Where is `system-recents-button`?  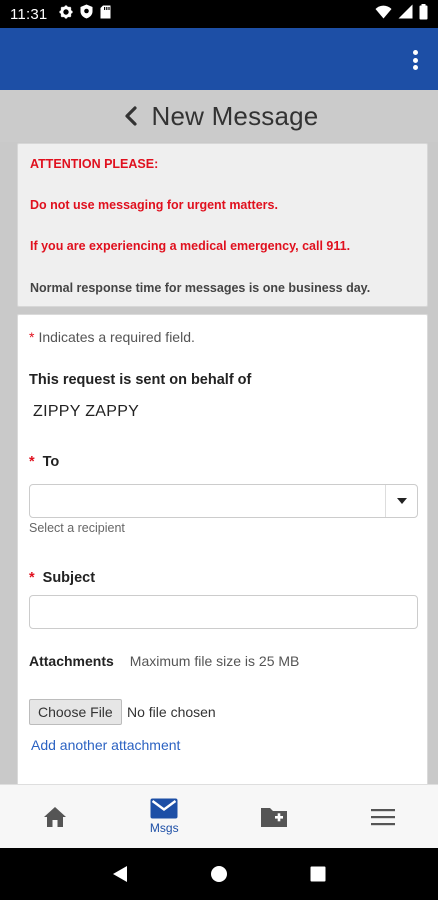 system-recents-button is located at coordinates (318, 874).